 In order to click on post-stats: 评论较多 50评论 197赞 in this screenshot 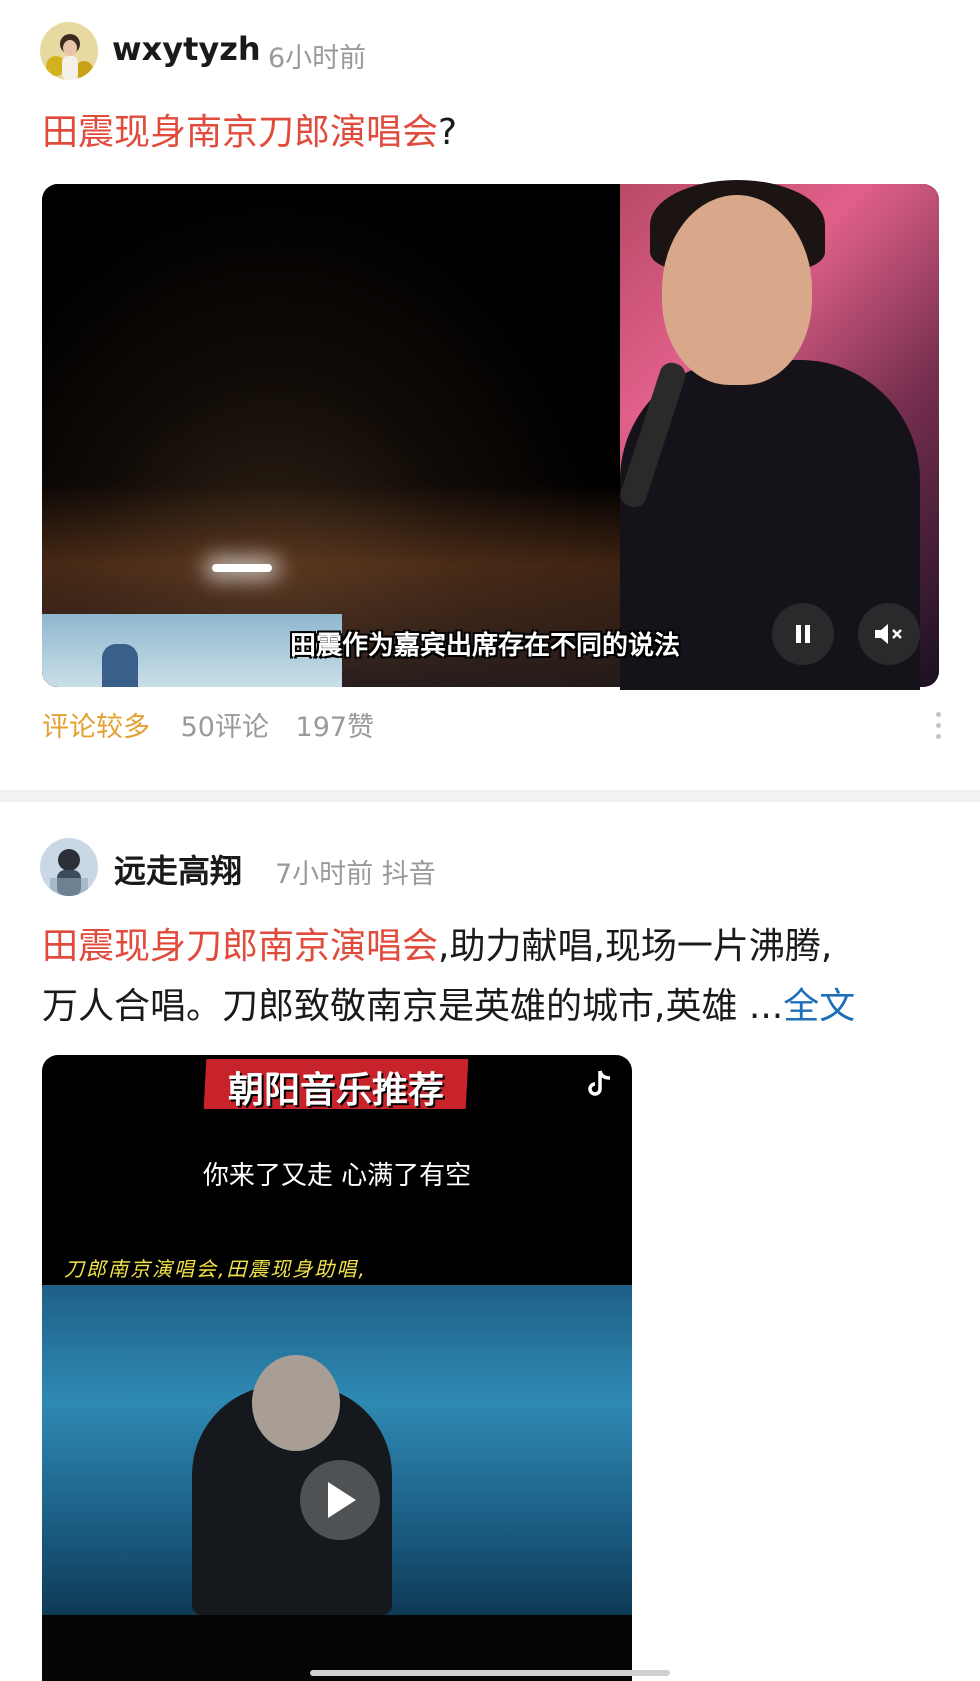, I will do `click(217, 725)`.